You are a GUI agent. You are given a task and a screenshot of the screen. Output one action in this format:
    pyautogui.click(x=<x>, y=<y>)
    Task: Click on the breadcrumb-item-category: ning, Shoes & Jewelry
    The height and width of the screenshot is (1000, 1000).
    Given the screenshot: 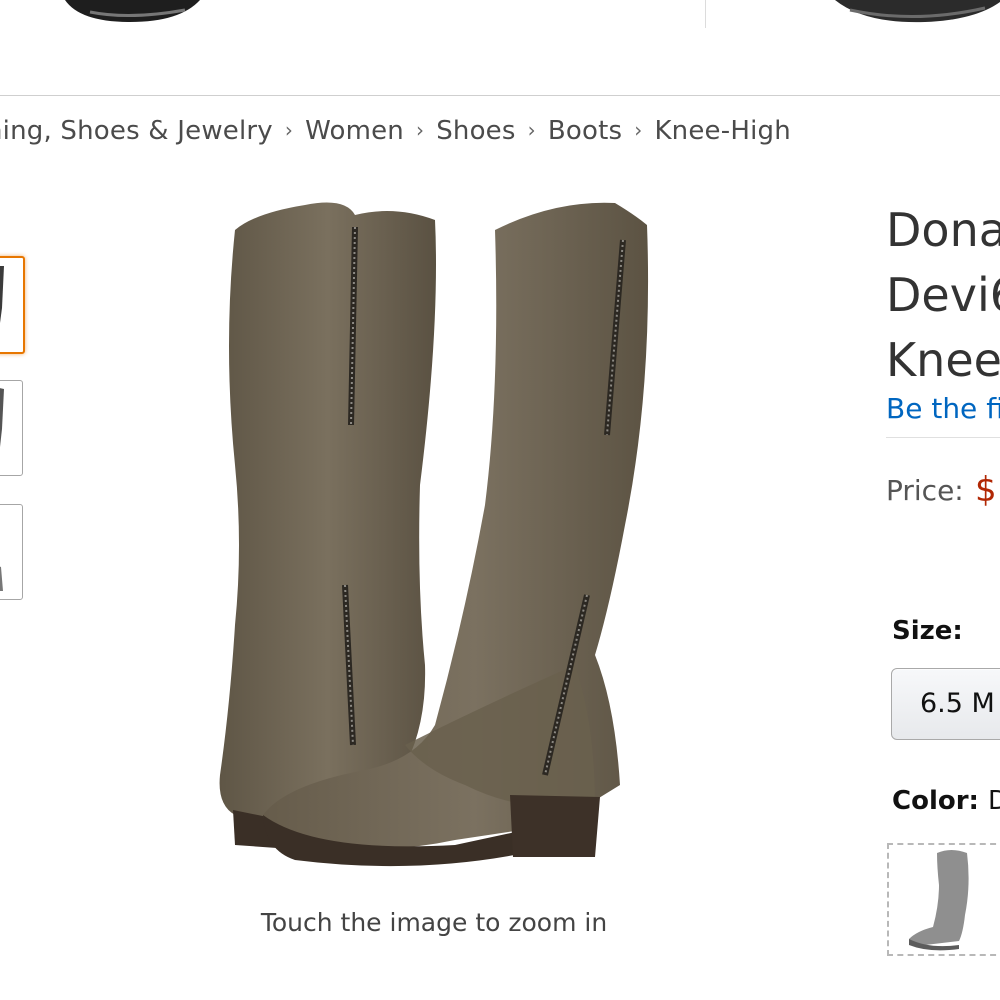 What is the action you would take?
    pyautogui.click(x=136, y=131)
    